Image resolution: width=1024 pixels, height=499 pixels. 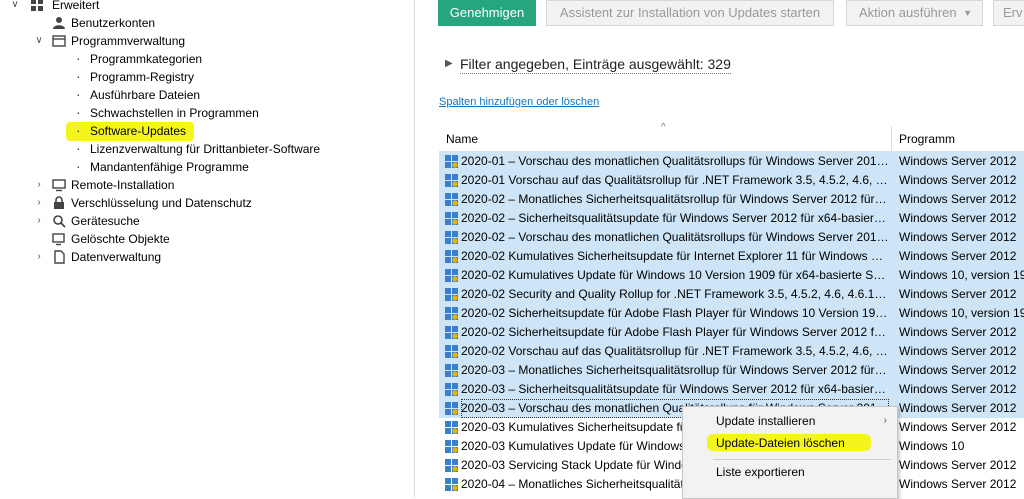 What do you see at coordinates (59, 202) in the screenshot?
I see `lock-icon` at bounding box center [59, 202].